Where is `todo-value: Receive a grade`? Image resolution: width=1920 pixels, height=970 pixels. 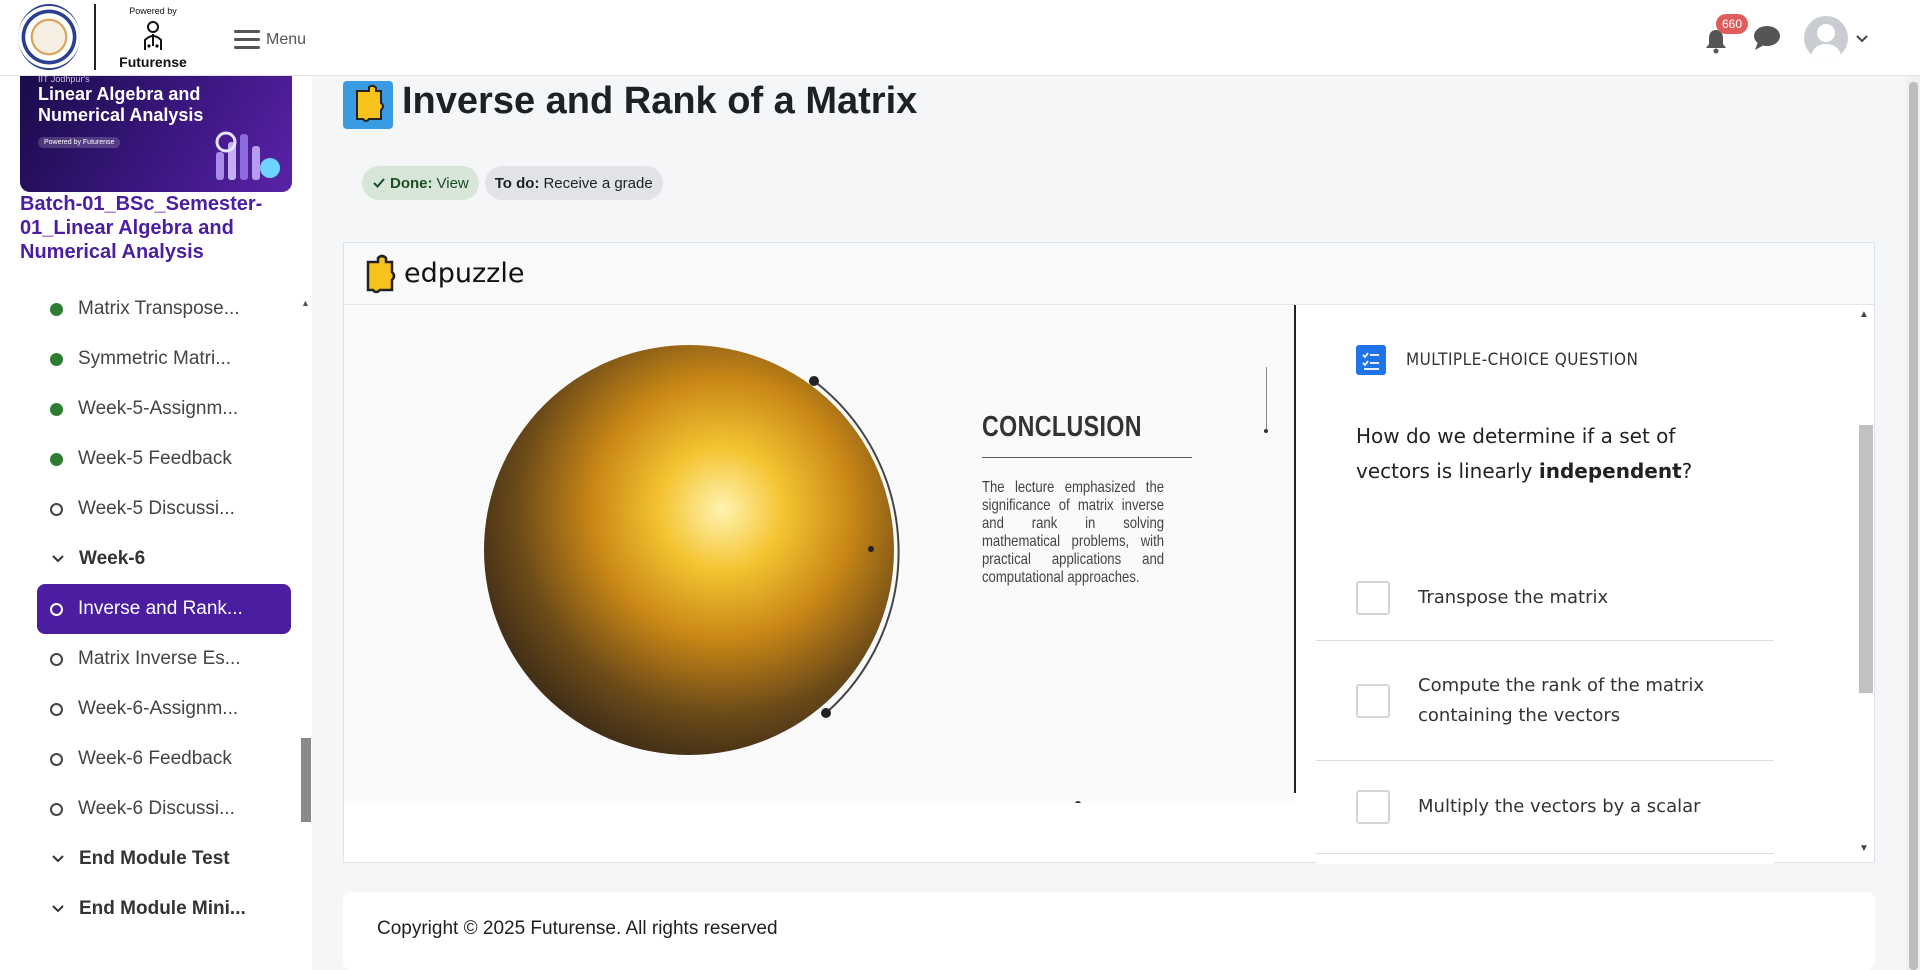 todo-value: Receive a grade is located at coordinates (598, 183).